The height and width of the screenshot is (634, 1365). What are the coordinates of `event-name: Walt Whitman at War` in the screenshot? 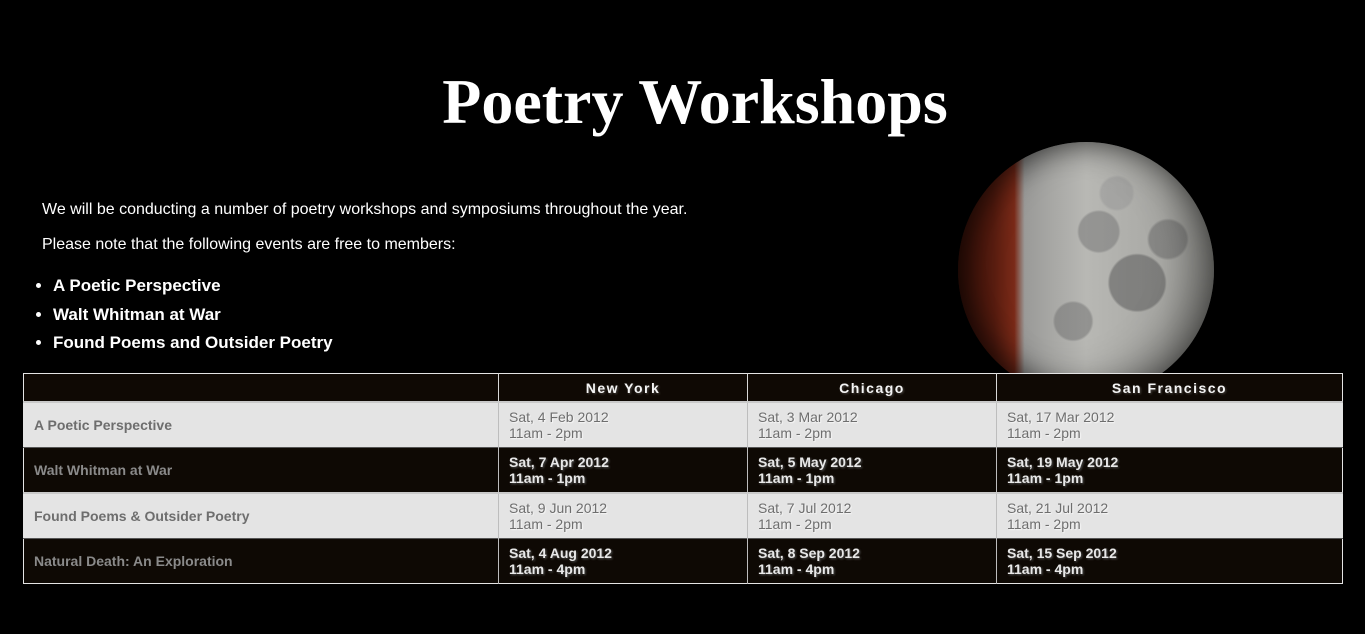 It's located at (261, 470).